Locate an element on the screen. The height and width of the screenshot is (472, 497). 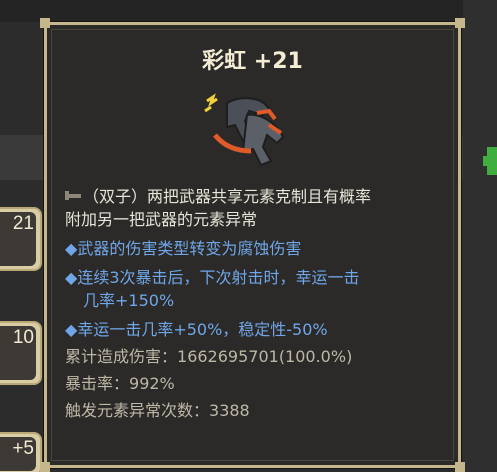
stat-label: 触发元素异常次数： is located at coordinates (137, 410).